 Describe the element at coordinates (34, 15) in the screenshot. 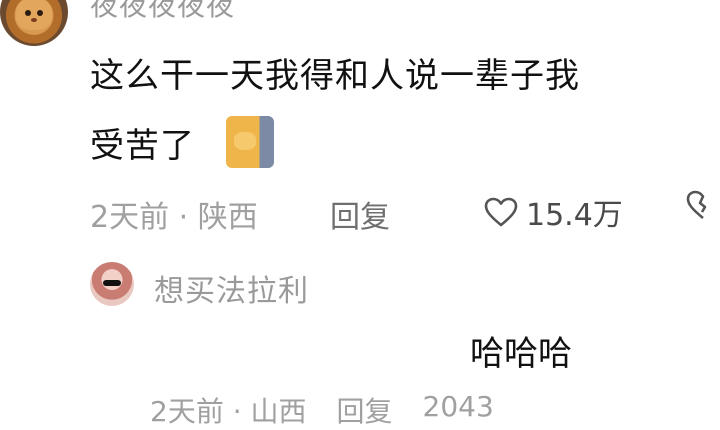

I see `cat-face-image` at that location.